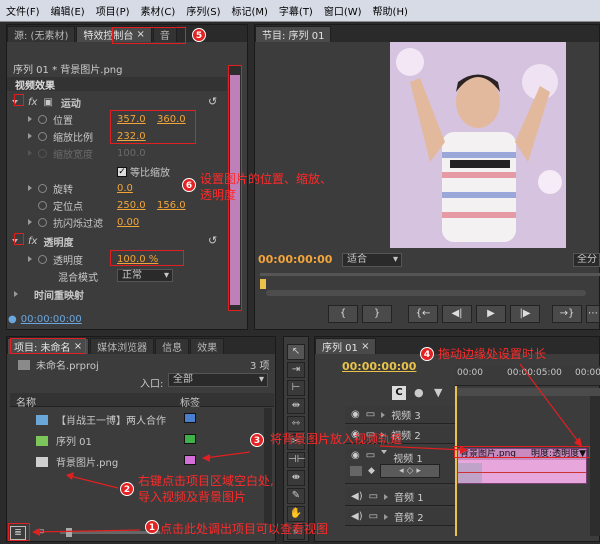 This screenshot has height=544, width=600. I want to click on annotation-2-line2: 导入视频及背景图片, so click(192, 497).